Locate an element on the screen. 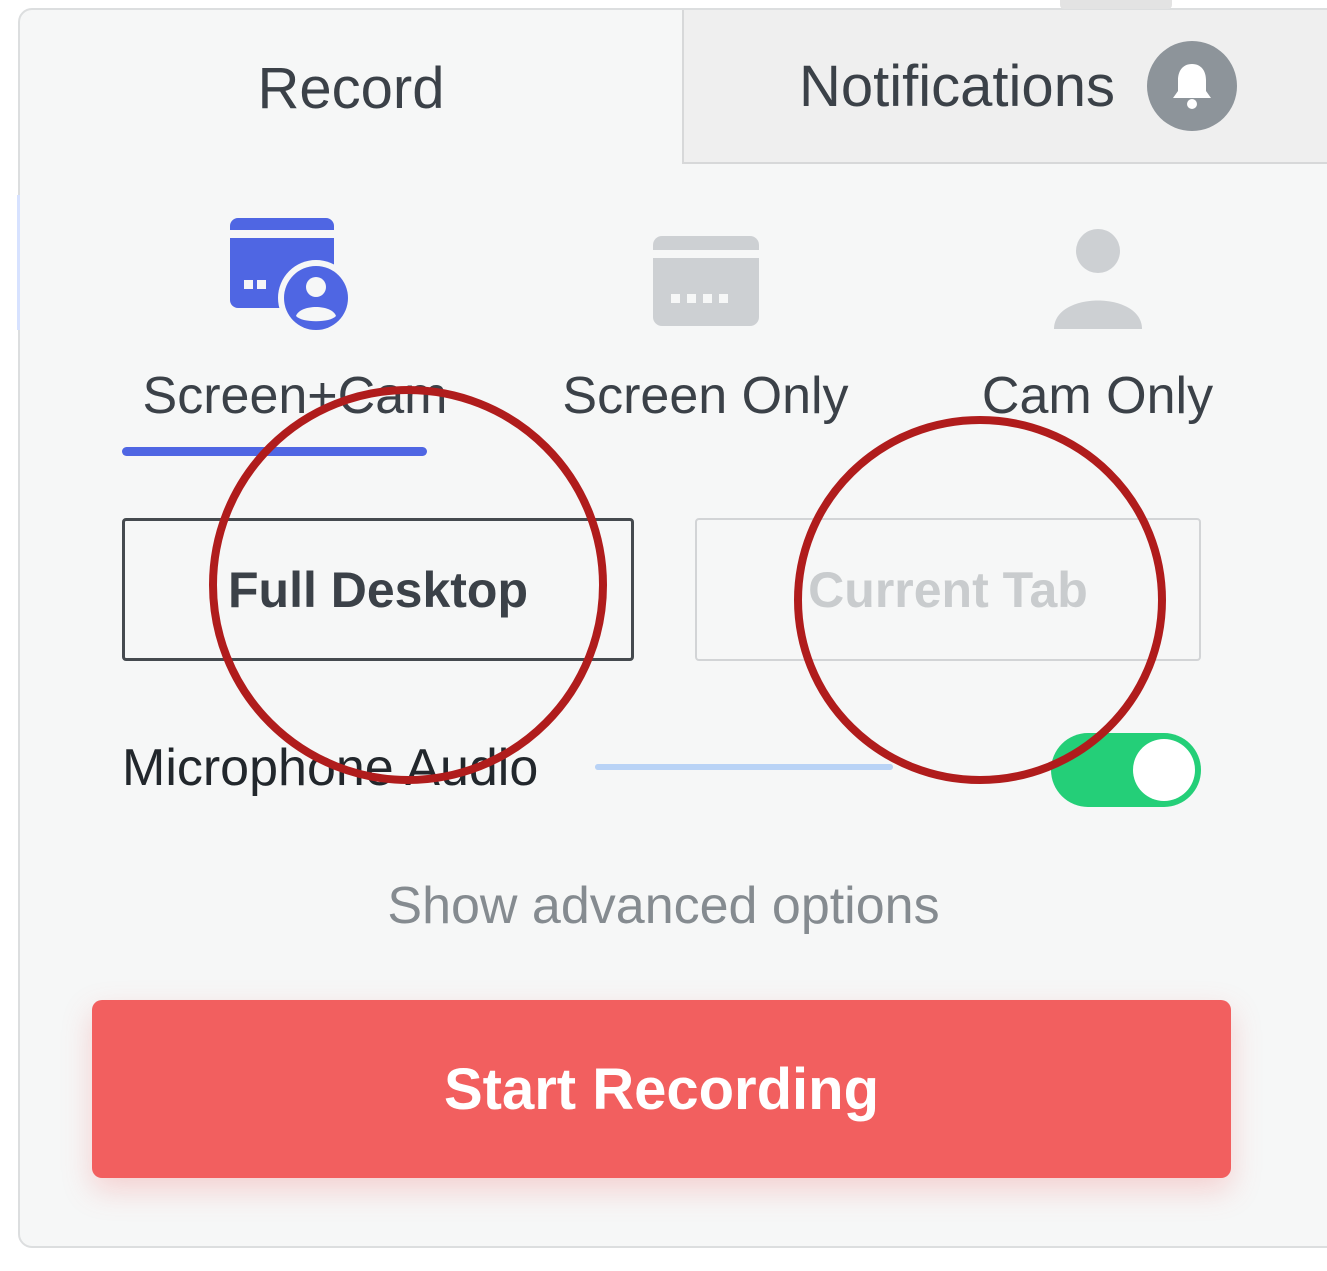  tab-notifications: Notifications is located at coordinates (1004, 87).